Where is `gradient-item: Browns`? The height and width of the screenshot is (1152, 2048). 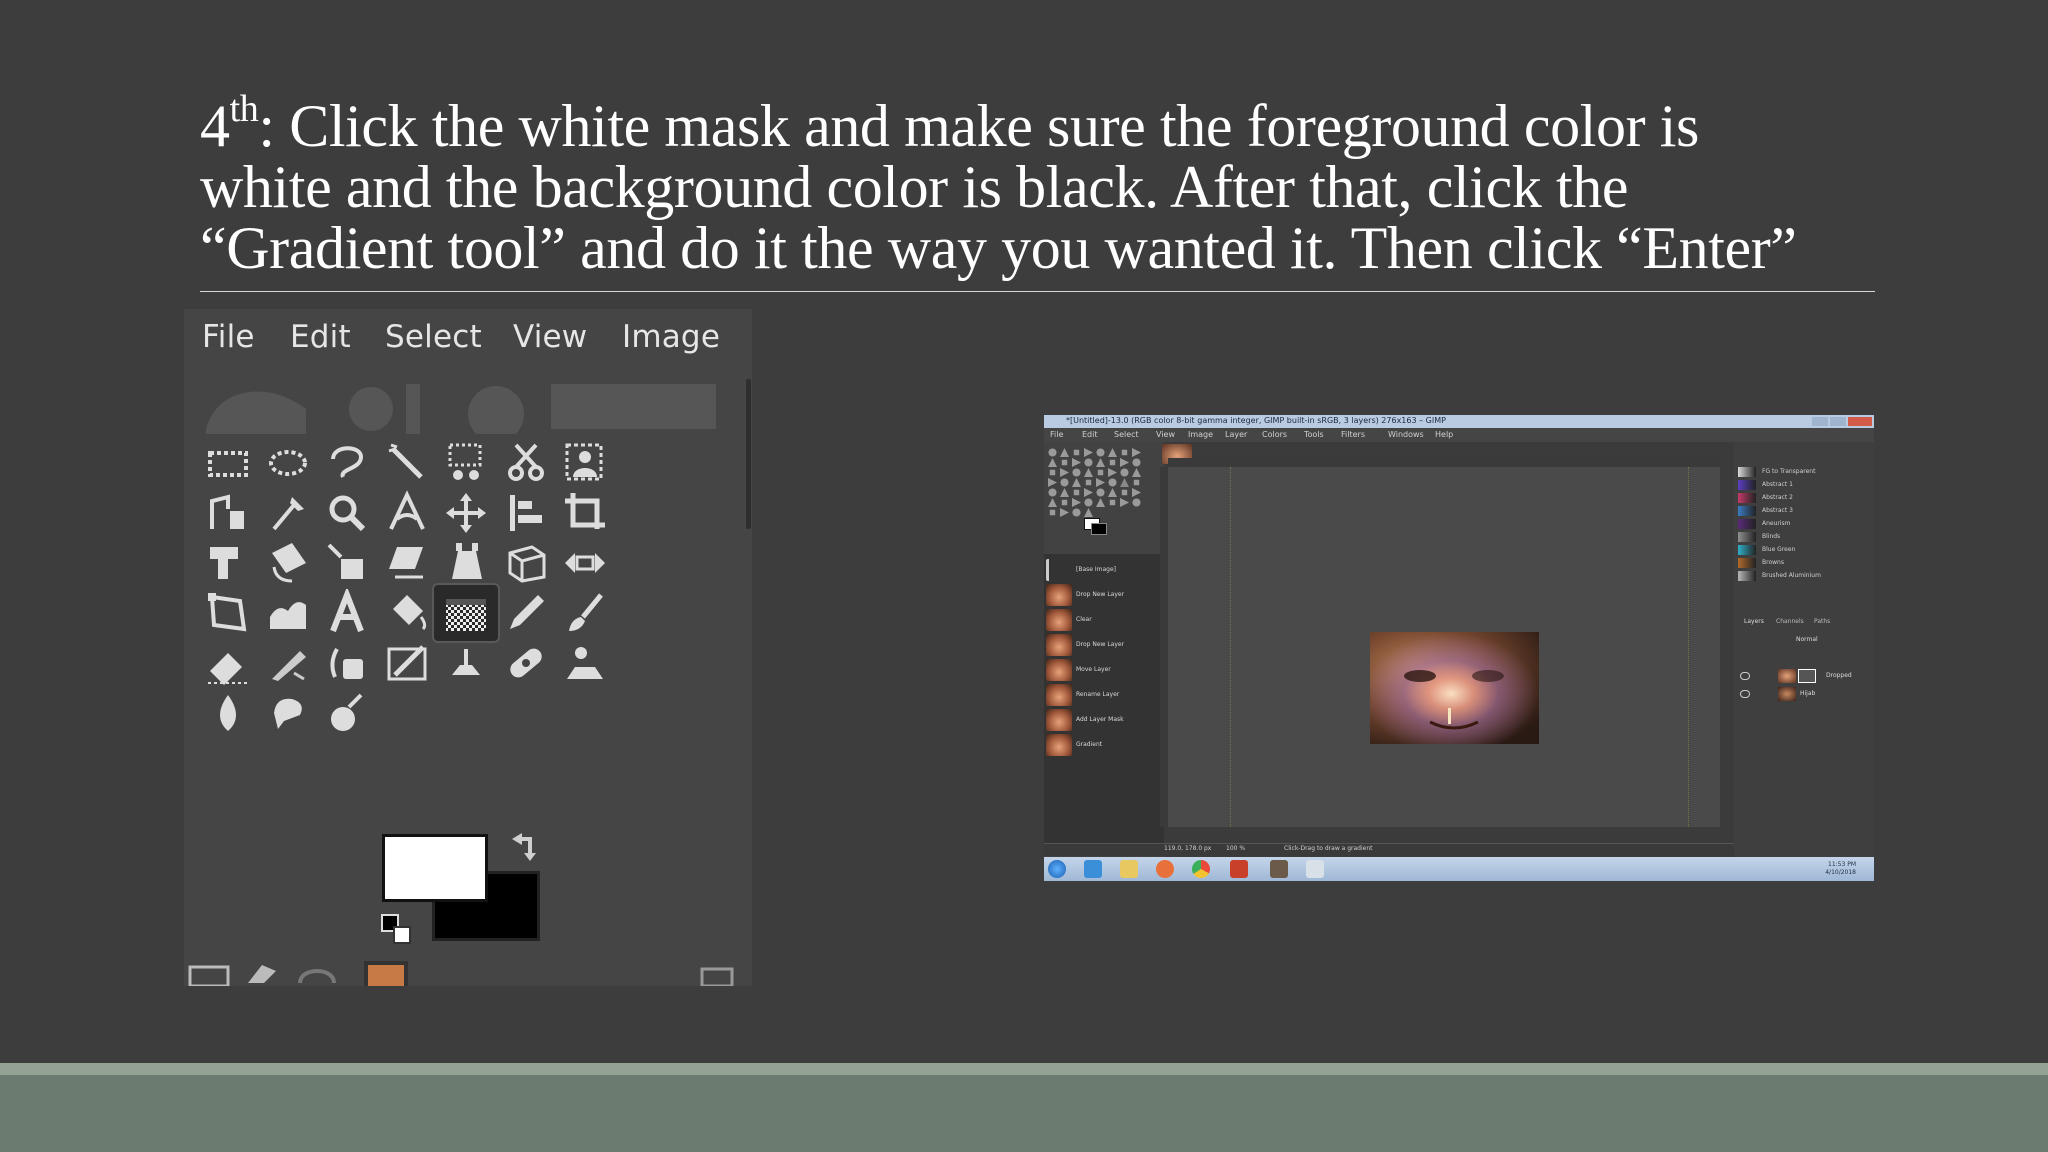 gradient-item: Browns is located at coordinates (1798, 563).